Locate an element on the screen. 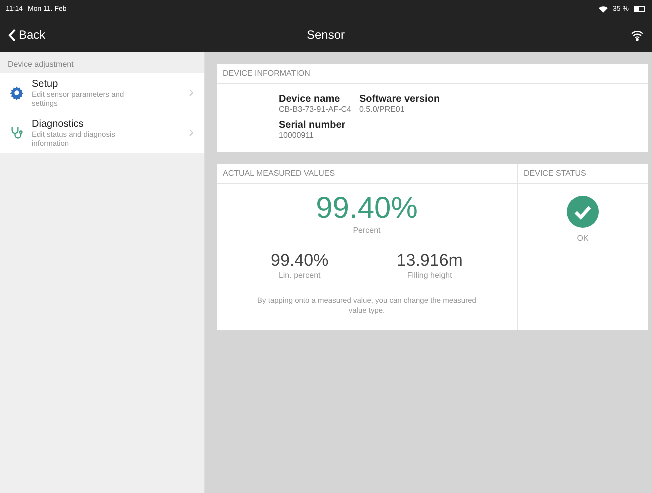 This screenshot has height=493, width=652. stethoscope-icon is located at coordinates (17, 133).